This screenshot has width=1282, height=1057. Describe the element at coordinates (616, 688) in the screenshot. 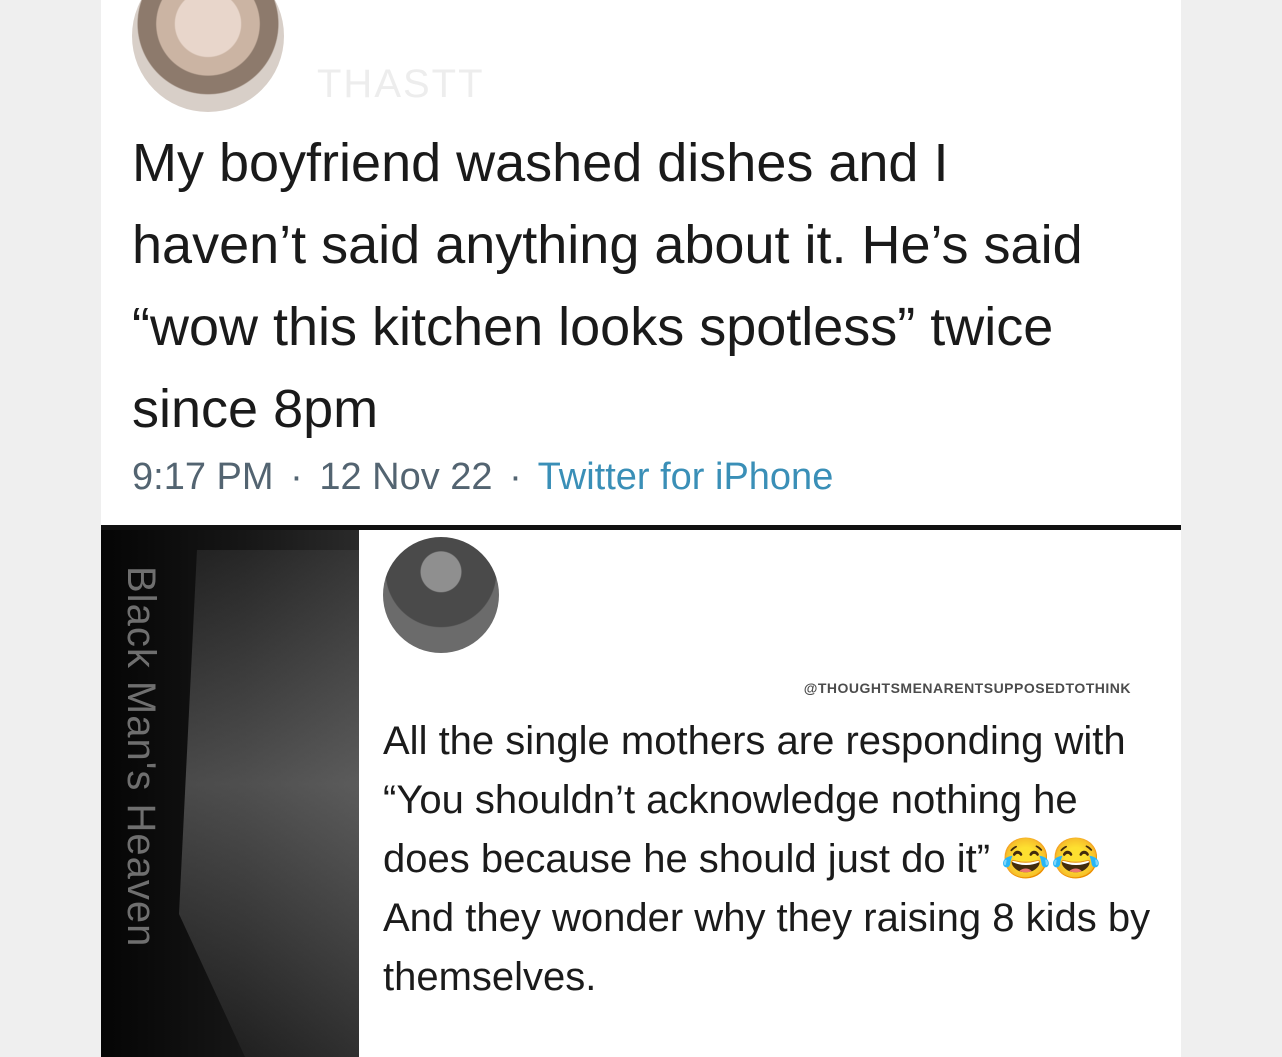

I see `user-handle: @THOUGHTSMENARENTSUPPOSEDTOTHINK` at that location.